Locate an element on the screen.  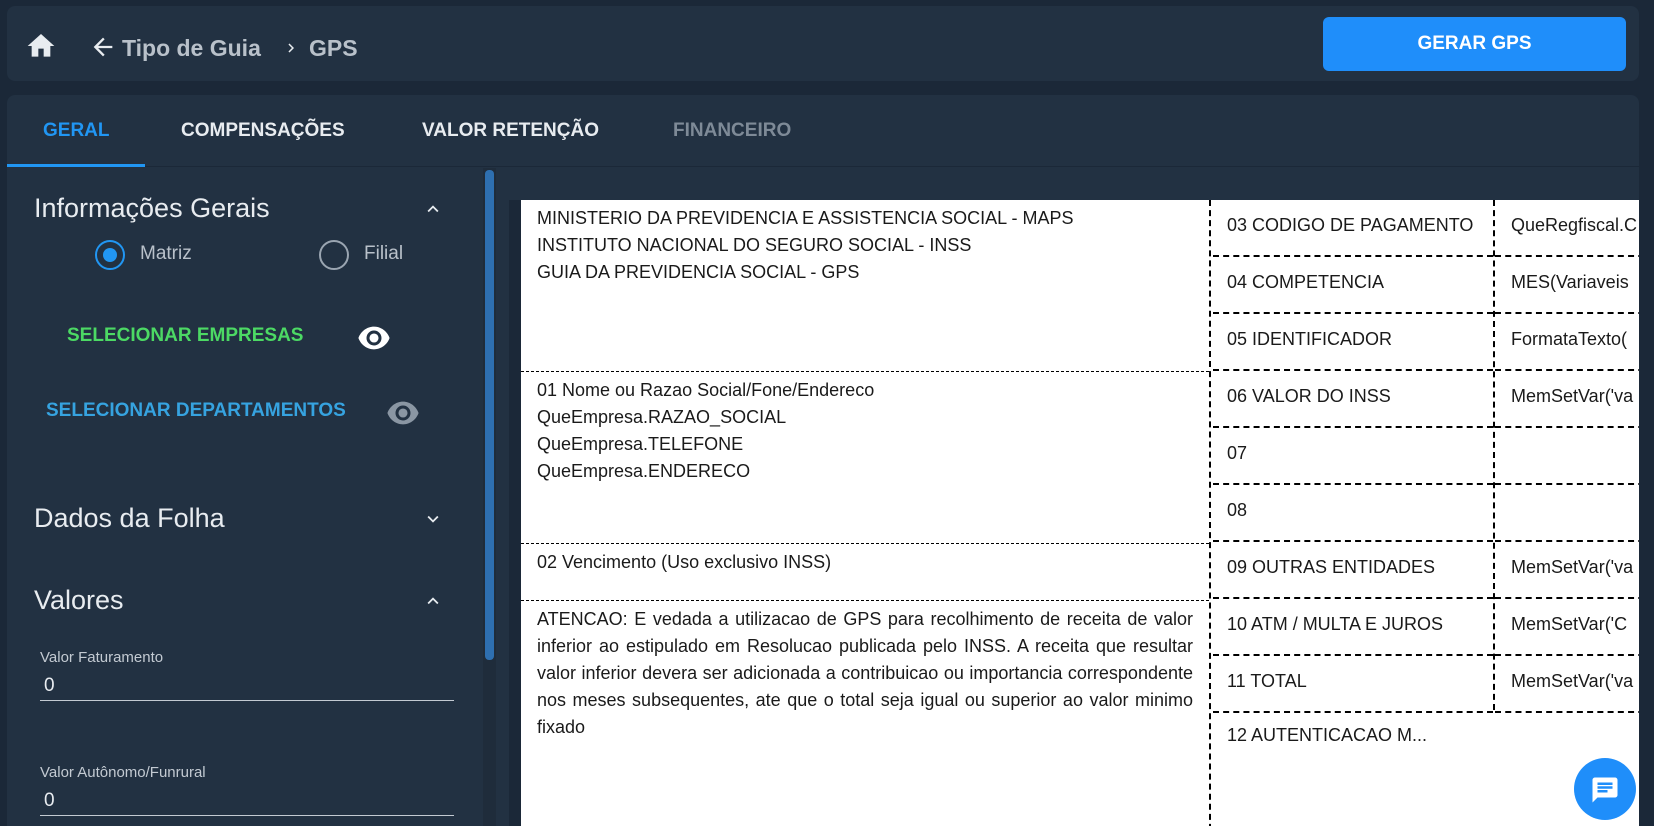
doc-field-label: 07 is located at coordinates (1353, 456).